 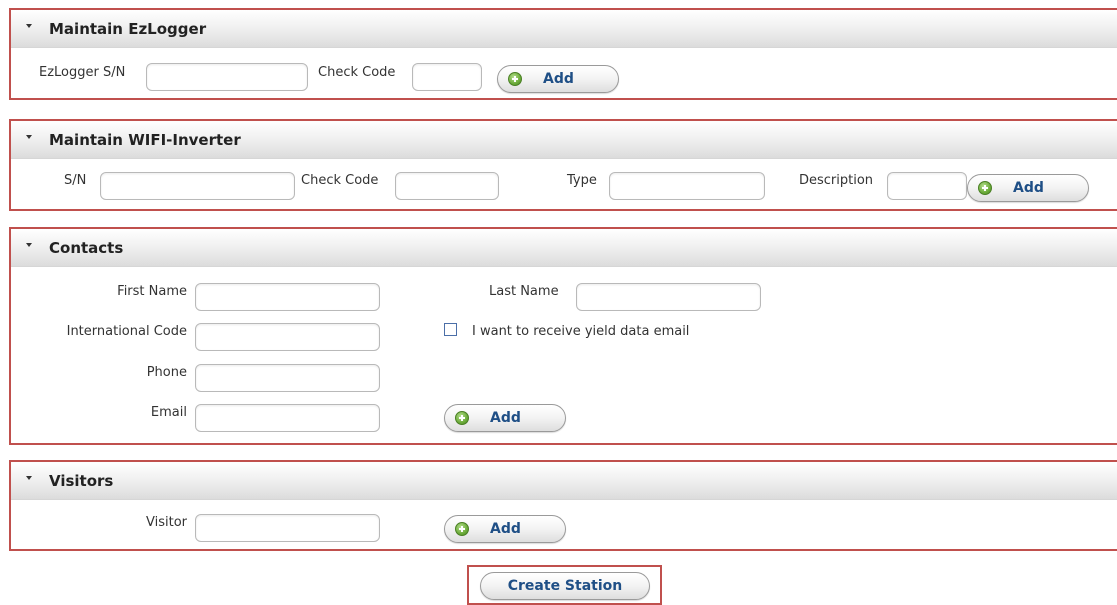 What do you see at coordinates (197, 186) in the screenshot?
I see `wifi-sn-input` at bounding box center [197, 186].